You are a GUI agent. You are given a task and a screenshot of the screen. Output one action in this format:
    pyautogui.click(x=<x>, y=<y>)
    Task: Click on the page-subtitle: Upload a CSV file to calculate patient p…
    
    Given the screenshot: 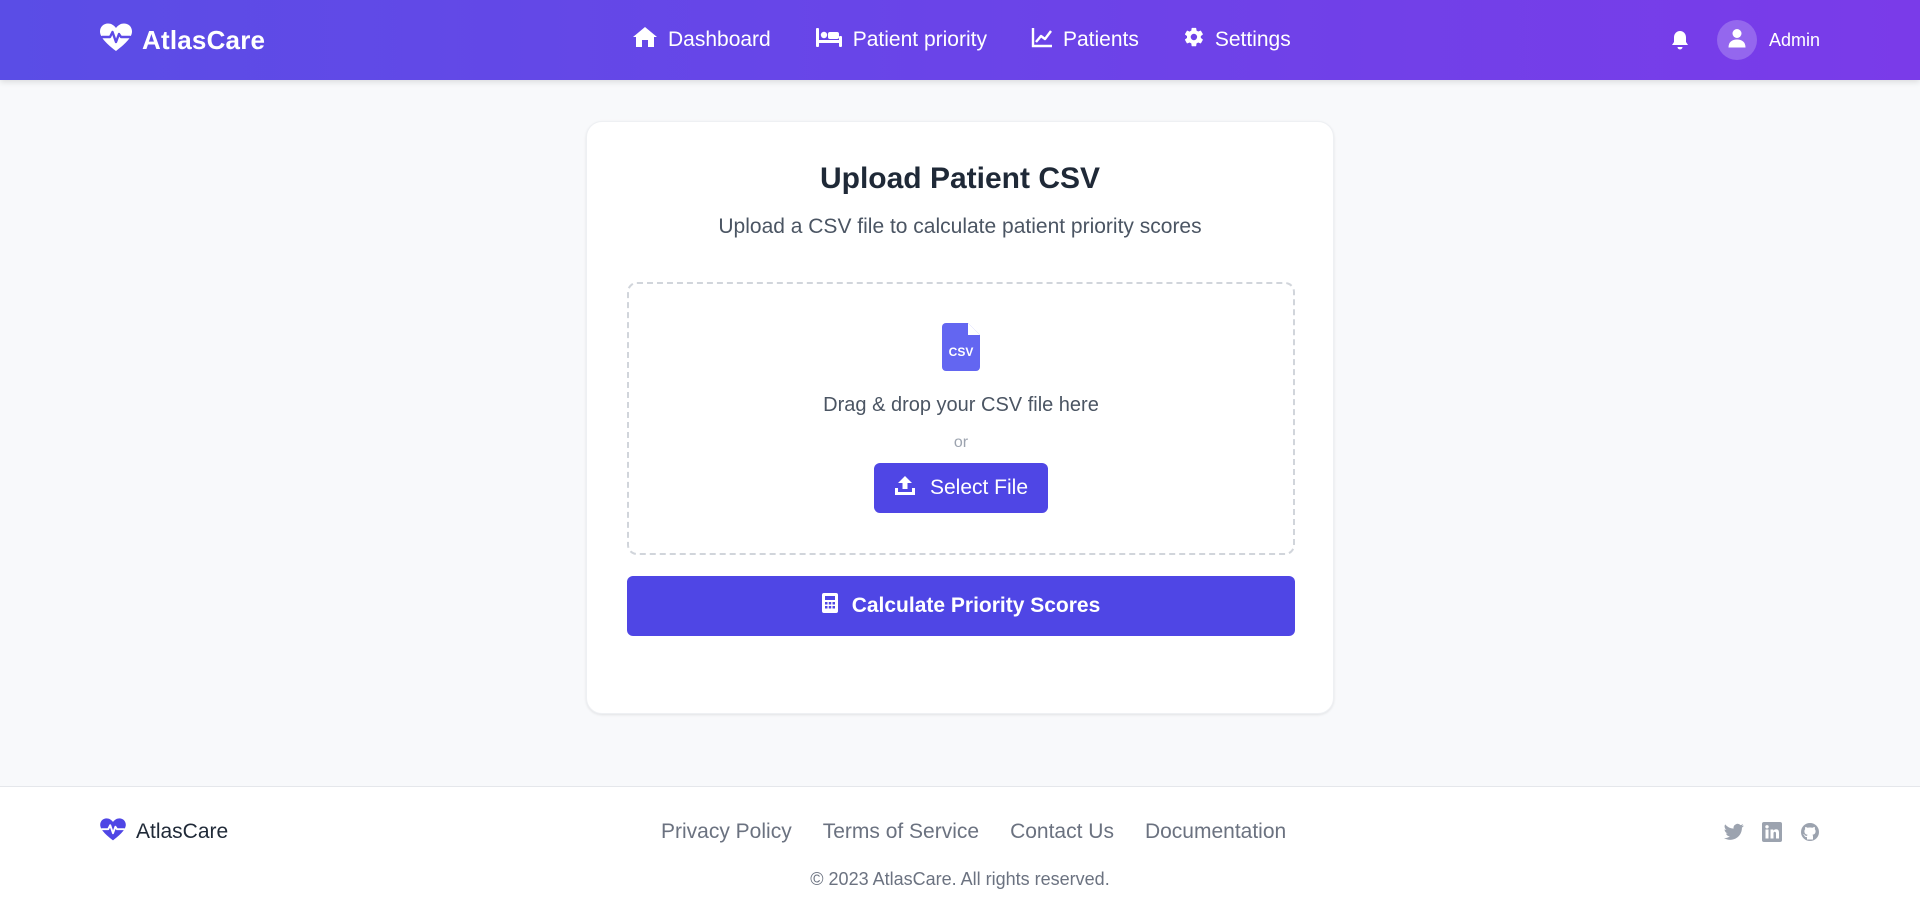 What is the action you would take?
    pyautogui.click(x=960, y=226)
    